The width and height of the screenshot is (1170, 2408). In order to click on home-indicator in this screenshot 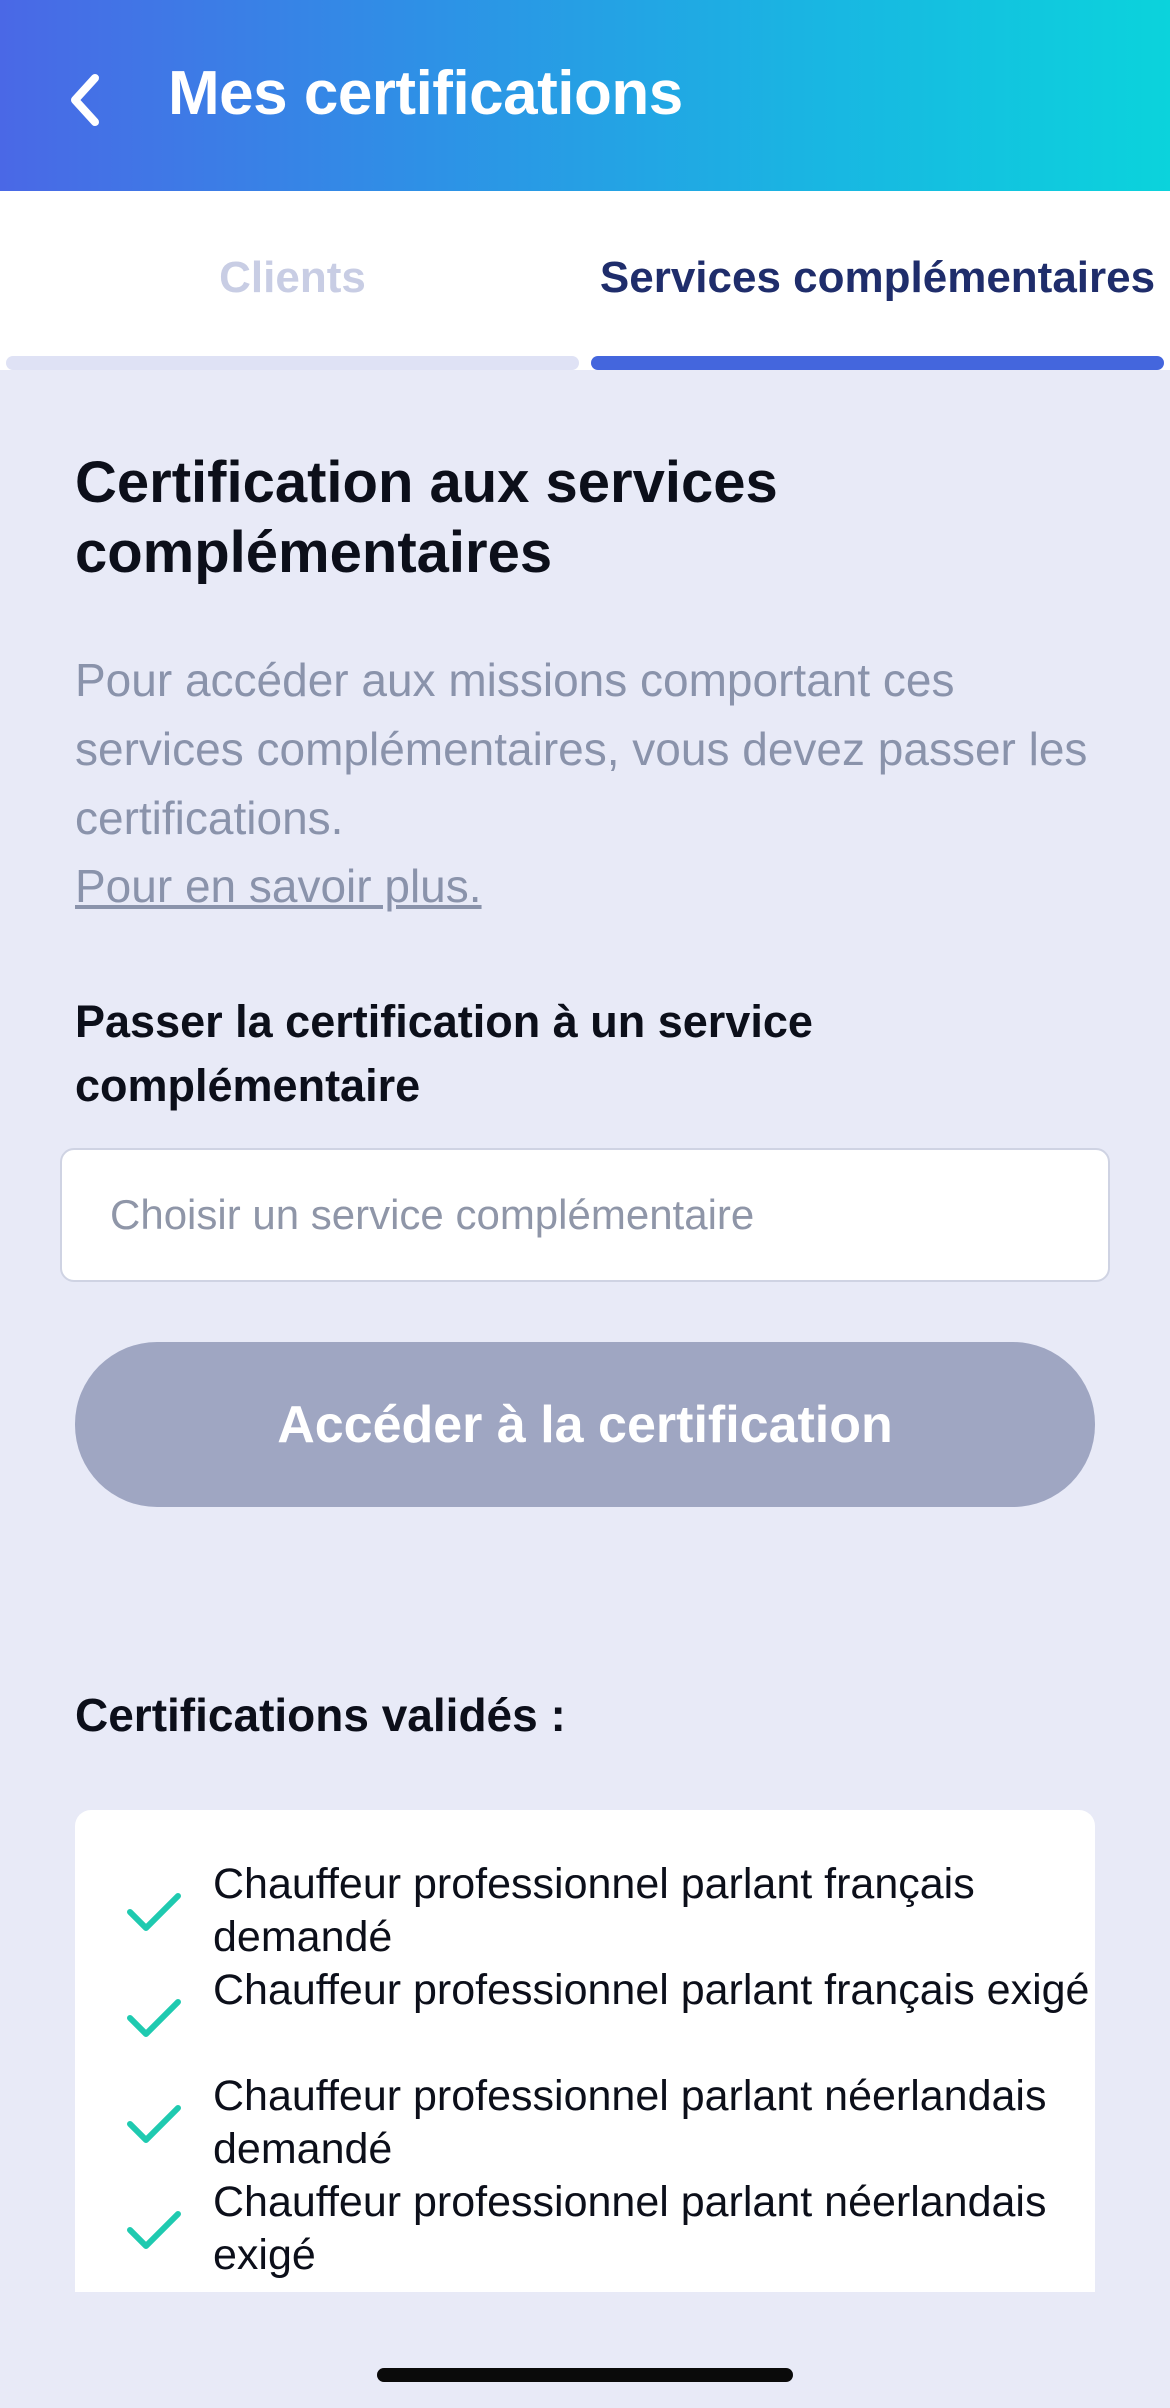, I will do `click(585, 2375)`.